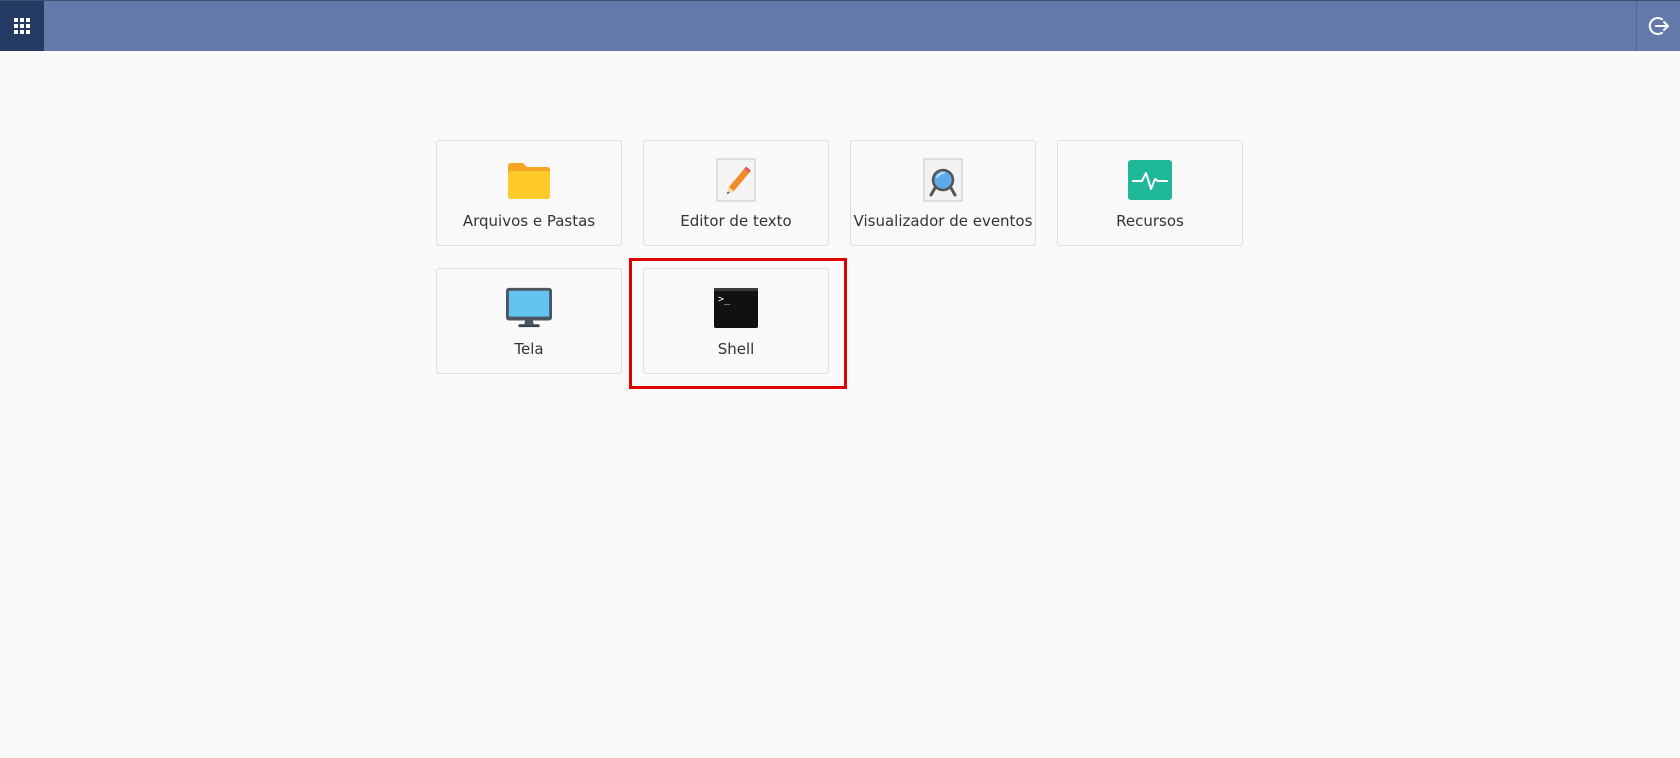 Image resolution: width=1680 pixels, height=758 pixels. I want to click on grid-apps-icon, so click(22, 26).